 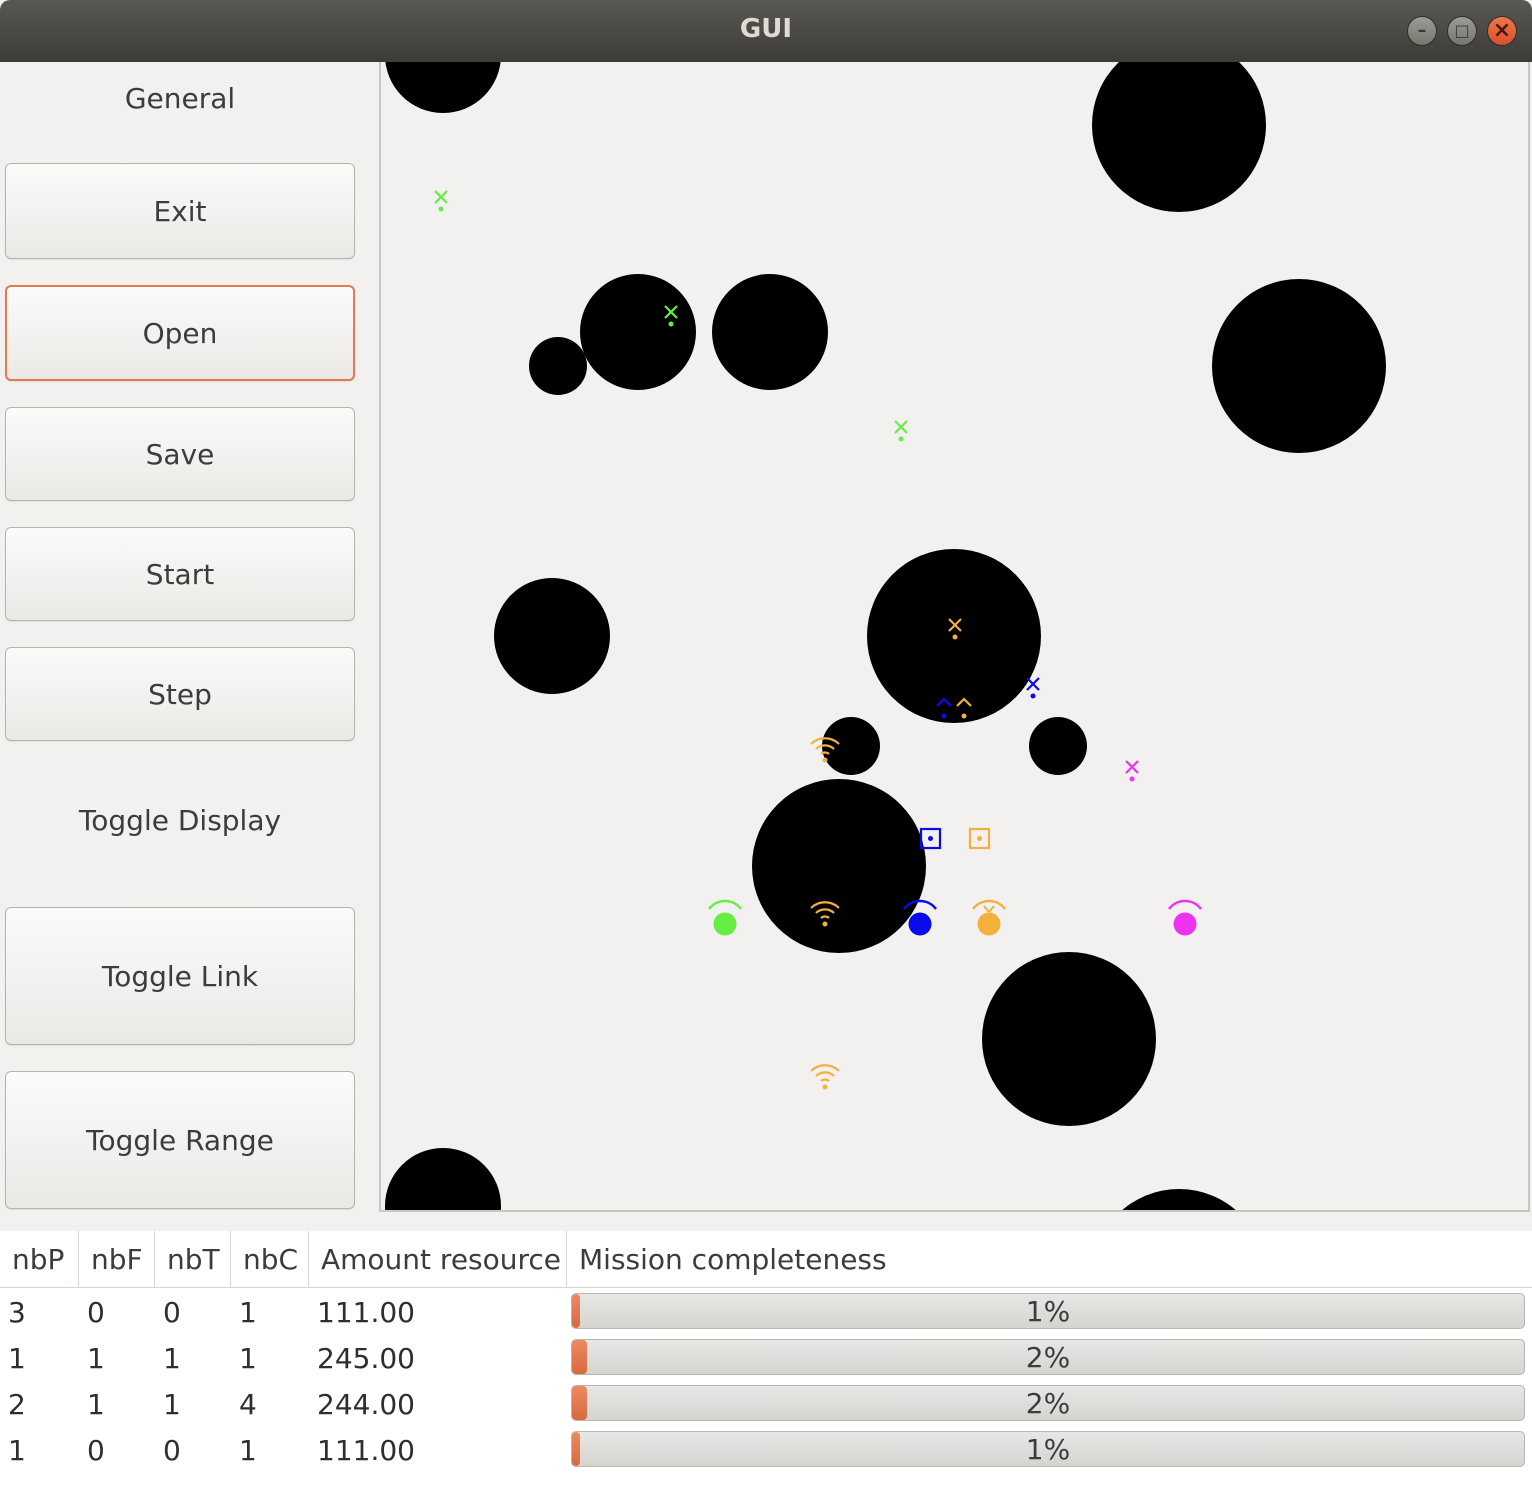 I want to click on header-nbp: nbP, so click(x=39, y=1259).